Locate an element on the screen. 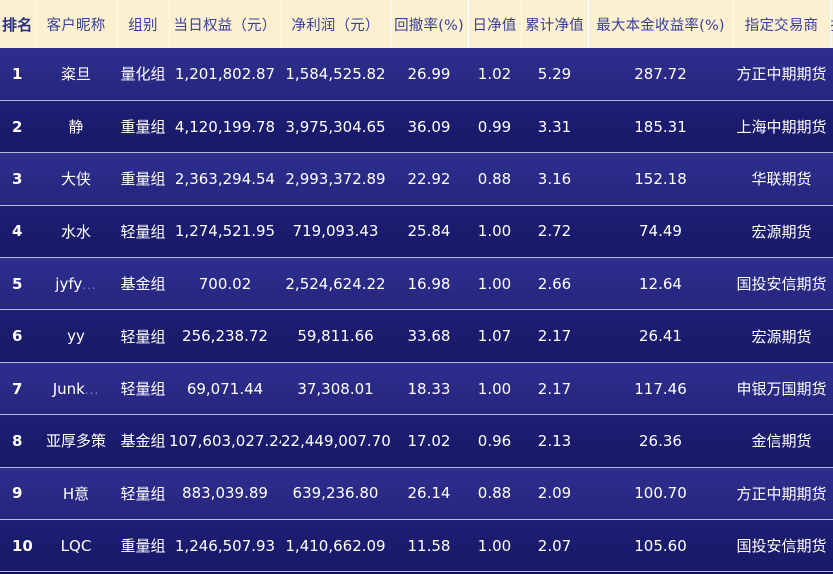 The height and width of the screenshot is (574, 833). header-nickname: 客户昵称 is located at coordinates (76, 24).